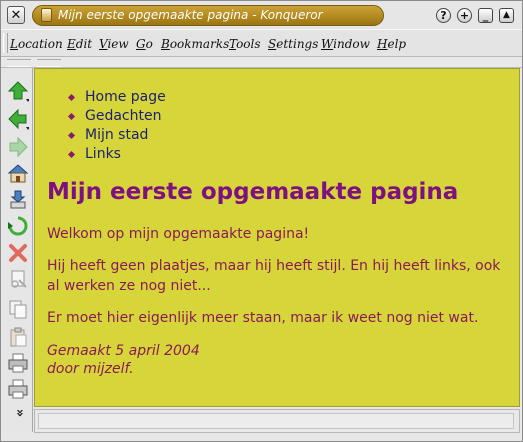  I want to click on paragraph-welcome: Welkom op mijn opgemaakte pagina!, so click(178, 234).